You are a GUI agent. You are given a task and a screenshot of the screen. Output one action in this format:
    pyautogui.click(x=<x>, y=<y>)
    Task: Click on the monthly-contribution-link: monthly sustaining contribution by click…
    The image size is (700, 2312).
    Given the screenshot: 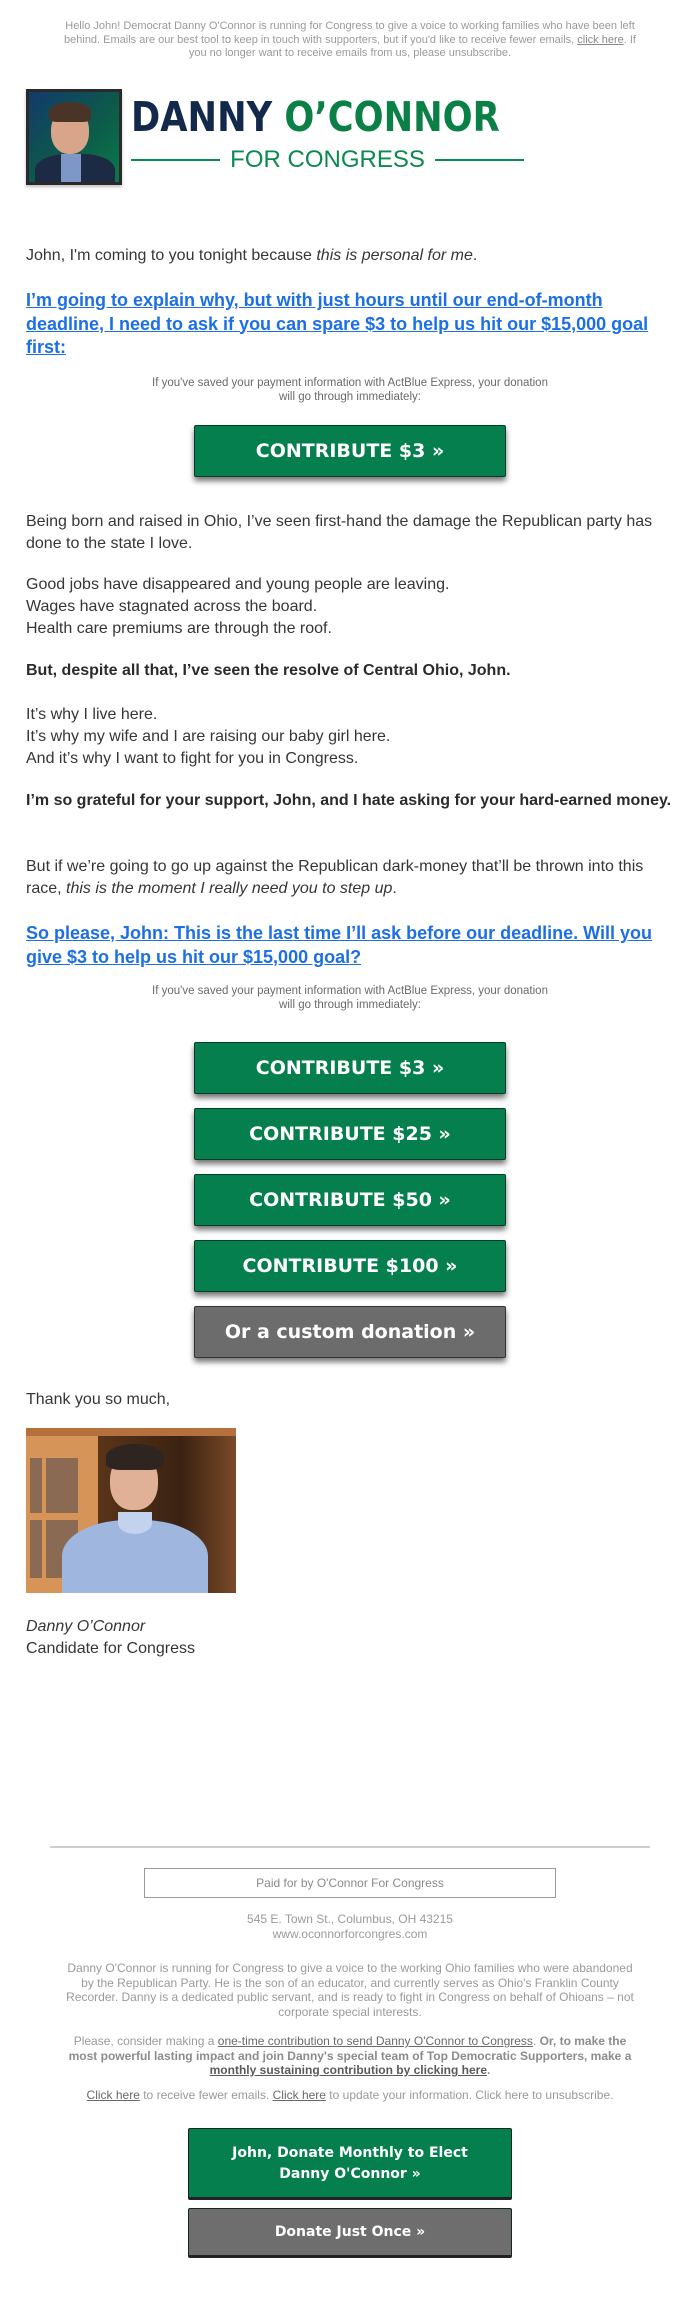 What is the action you would take?
    pyautogui.click(x=348, y=2070)
    